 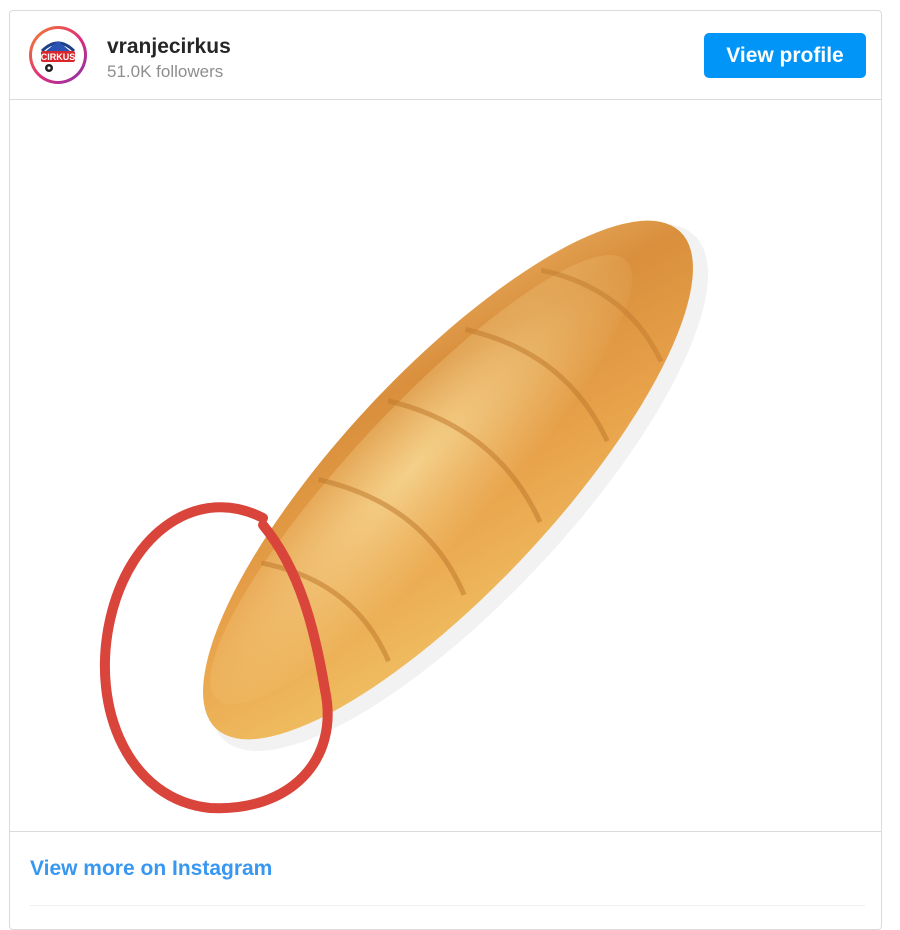 What do you see at coordinates (447, 905) in the screenshot?
I see `footer-divider` at bounding box center [447, 905].